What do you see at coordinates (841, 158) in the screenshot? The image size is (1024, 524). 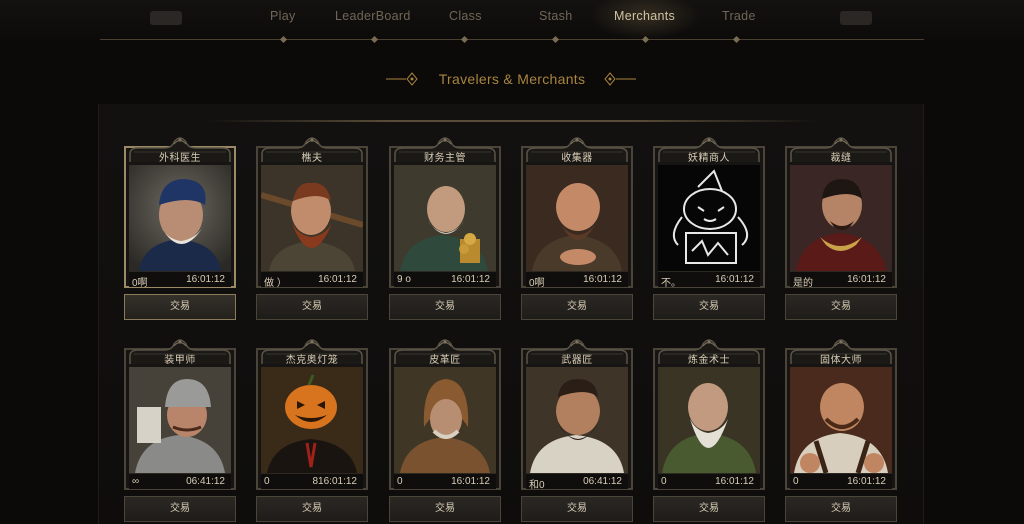 I see `merchant-name: 裁缝` at bounding box center [841, 158].